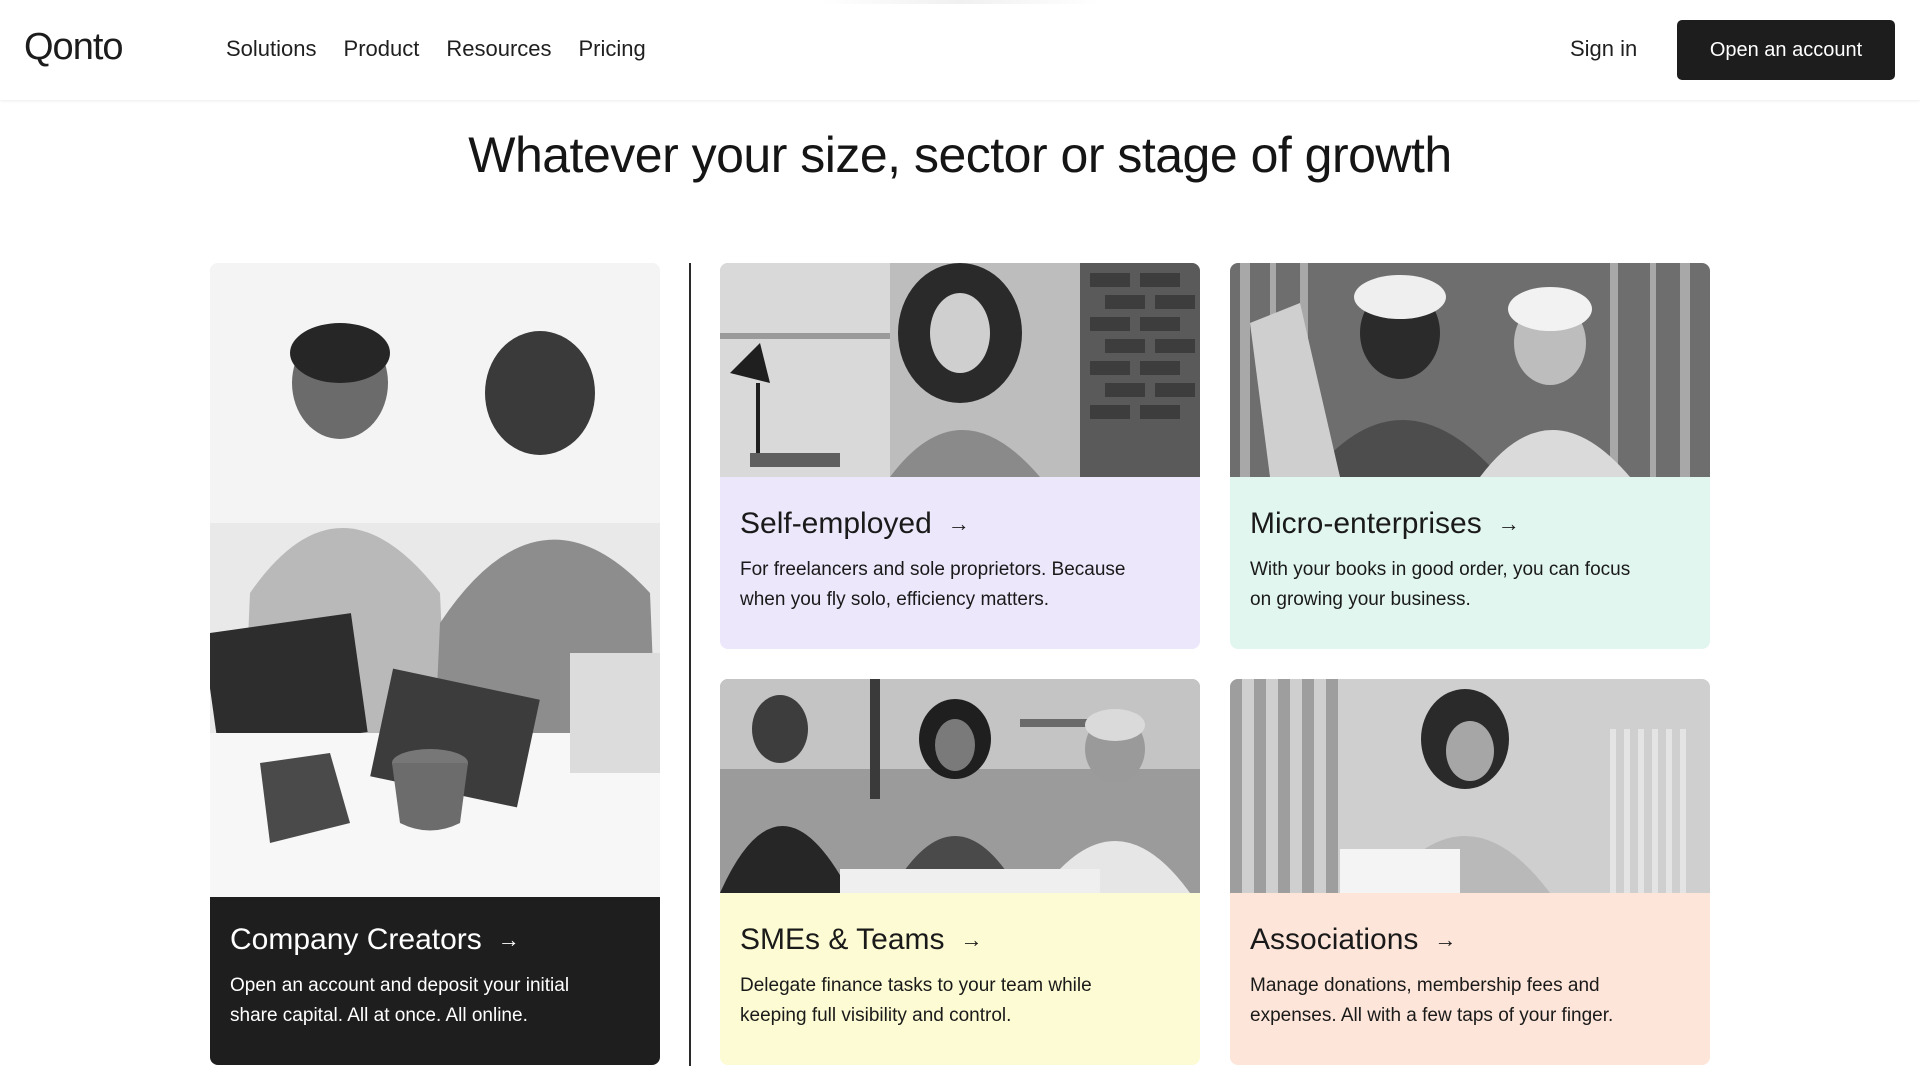  What do you see at coordinates (1470, 786) in the screenshot?
I see `associations-photo` at bounding box center [1470, 786].